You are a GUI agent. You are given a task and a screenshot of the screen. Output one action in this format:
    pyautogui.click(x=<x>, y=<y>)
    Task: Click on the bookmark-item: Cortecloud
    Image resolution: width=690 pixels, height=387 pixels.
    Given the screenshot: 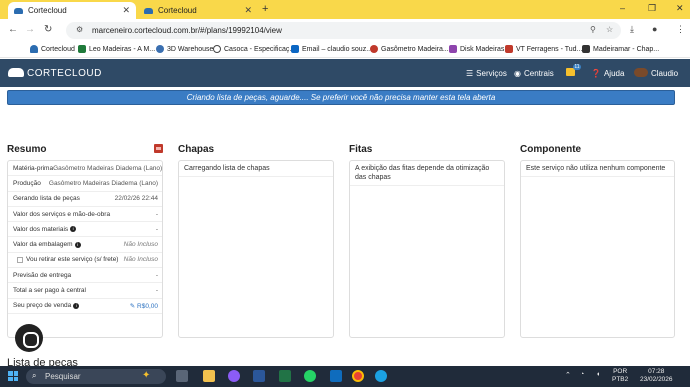 What is the action you would take?
    pyautogui.click(x=52, y=49)
    